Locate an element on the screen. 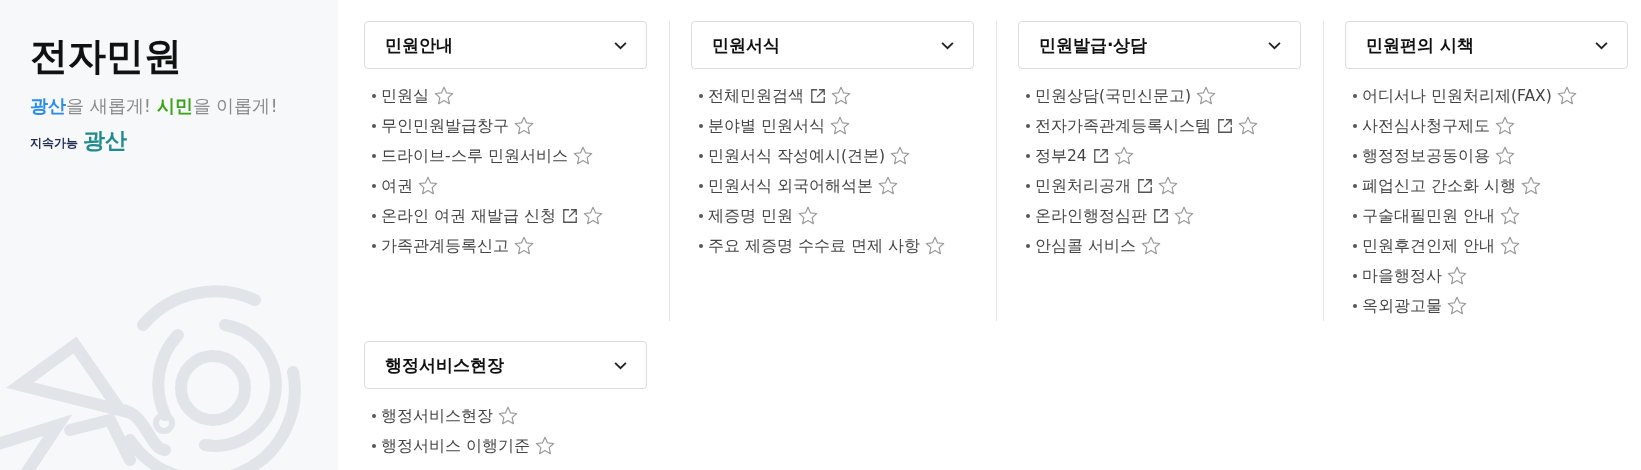  menu-link: 전자가족관계등록시스템 is located at coordinates (1123, 126).